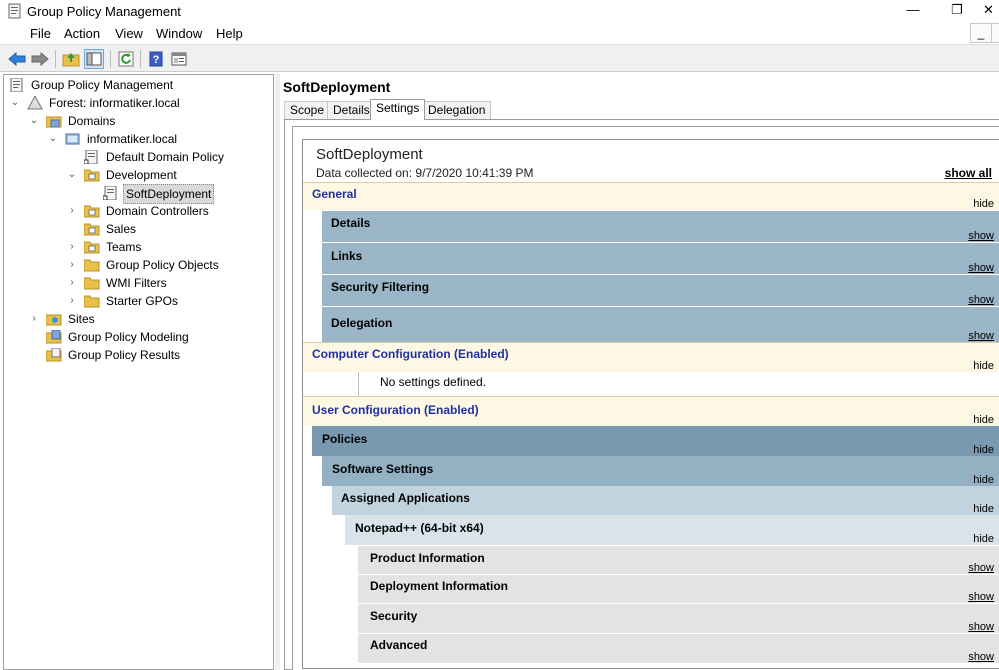  What do you see at coordinates (40, 59) in the screenshot?
I see `forward-icon` at bounding box center [40, 59].